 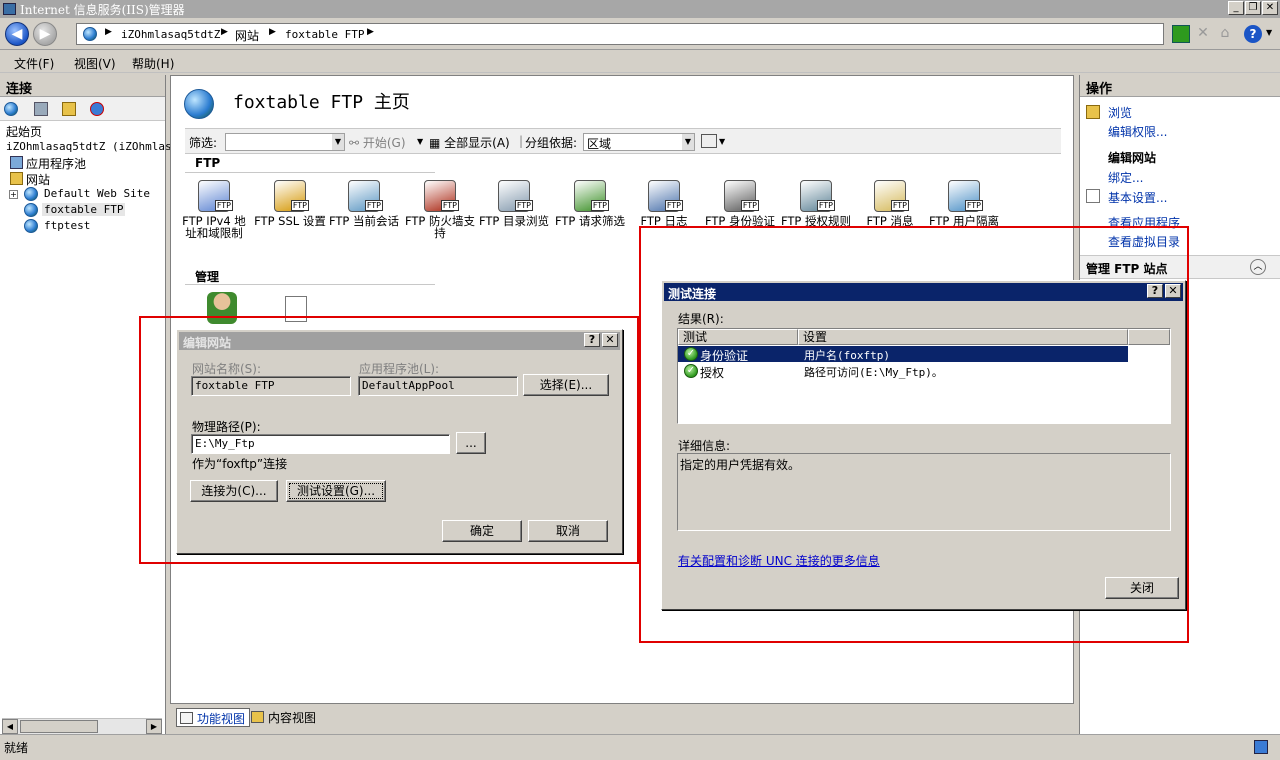 I want to click on restore-button: ❐, so click(x=1253, y=8).